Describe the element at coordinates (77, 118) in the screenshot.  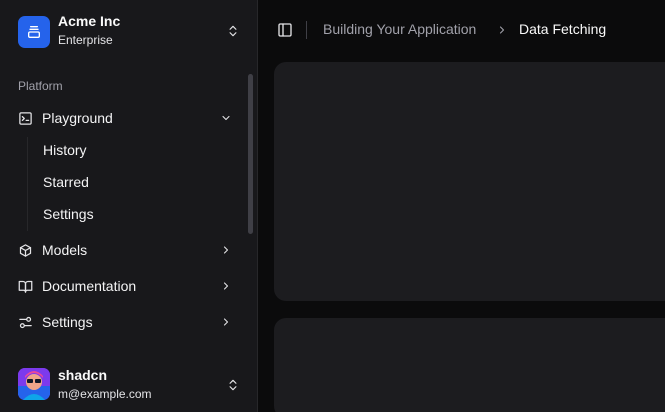
I see `sidebar-item-label: Playground` at that location.